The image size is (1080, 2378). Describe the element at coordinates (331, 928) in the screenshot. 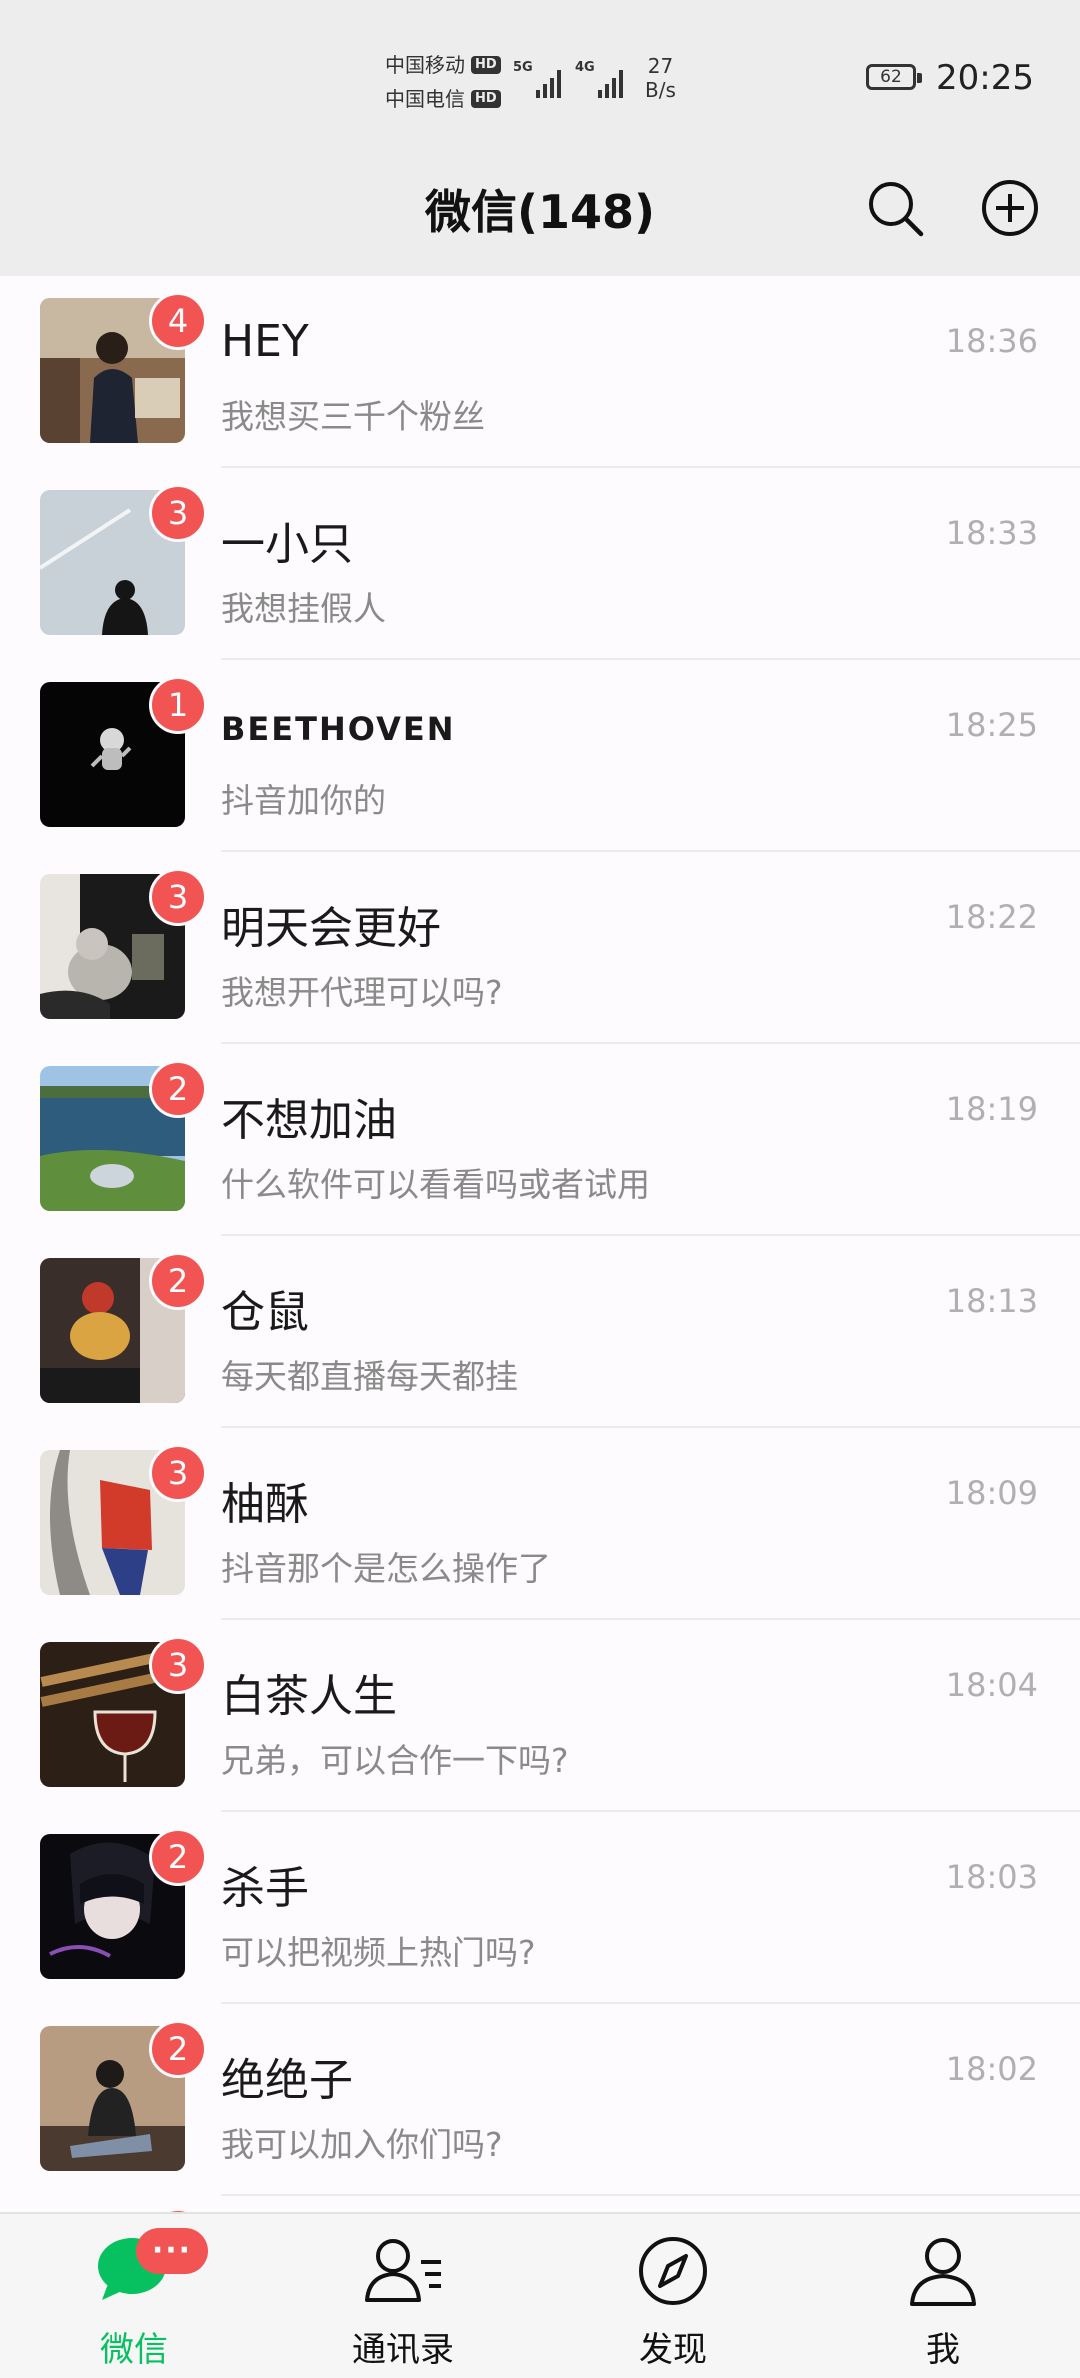

I see `chat-name: 明天会更好` at that location.